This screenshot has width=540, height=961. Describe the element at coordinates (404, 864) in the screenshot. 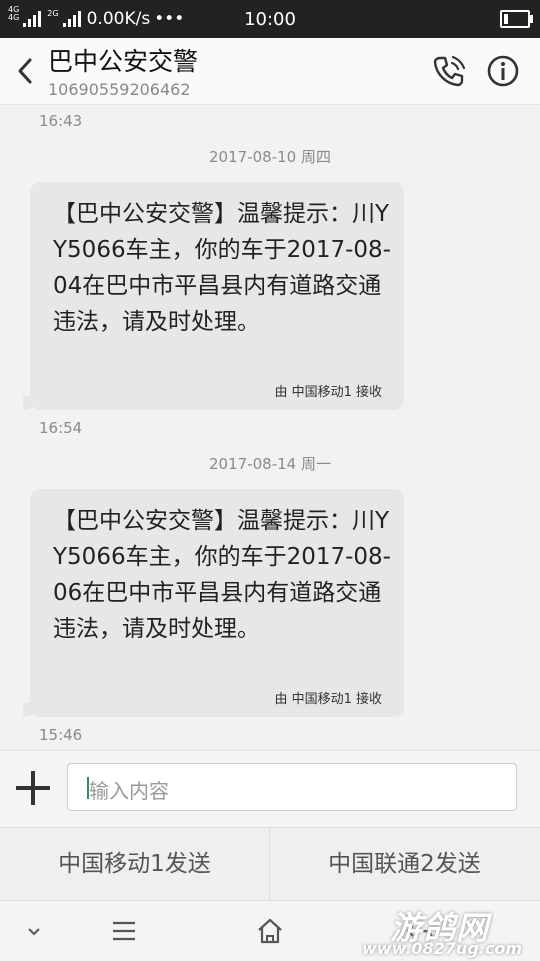

I see `send-sim2-button: 中国联通2发送` at that location.